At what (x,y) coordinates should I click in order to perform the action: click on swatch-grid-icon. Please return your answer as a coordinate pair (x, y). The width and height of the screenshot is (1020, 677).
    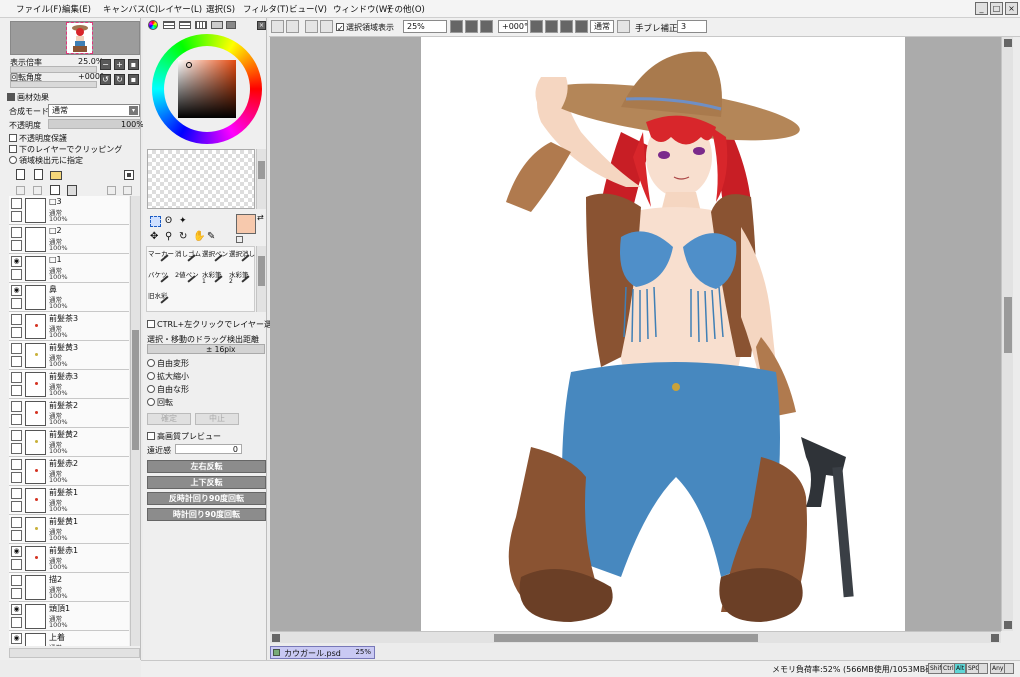
    Looking at the image, I should click on (201, 25).